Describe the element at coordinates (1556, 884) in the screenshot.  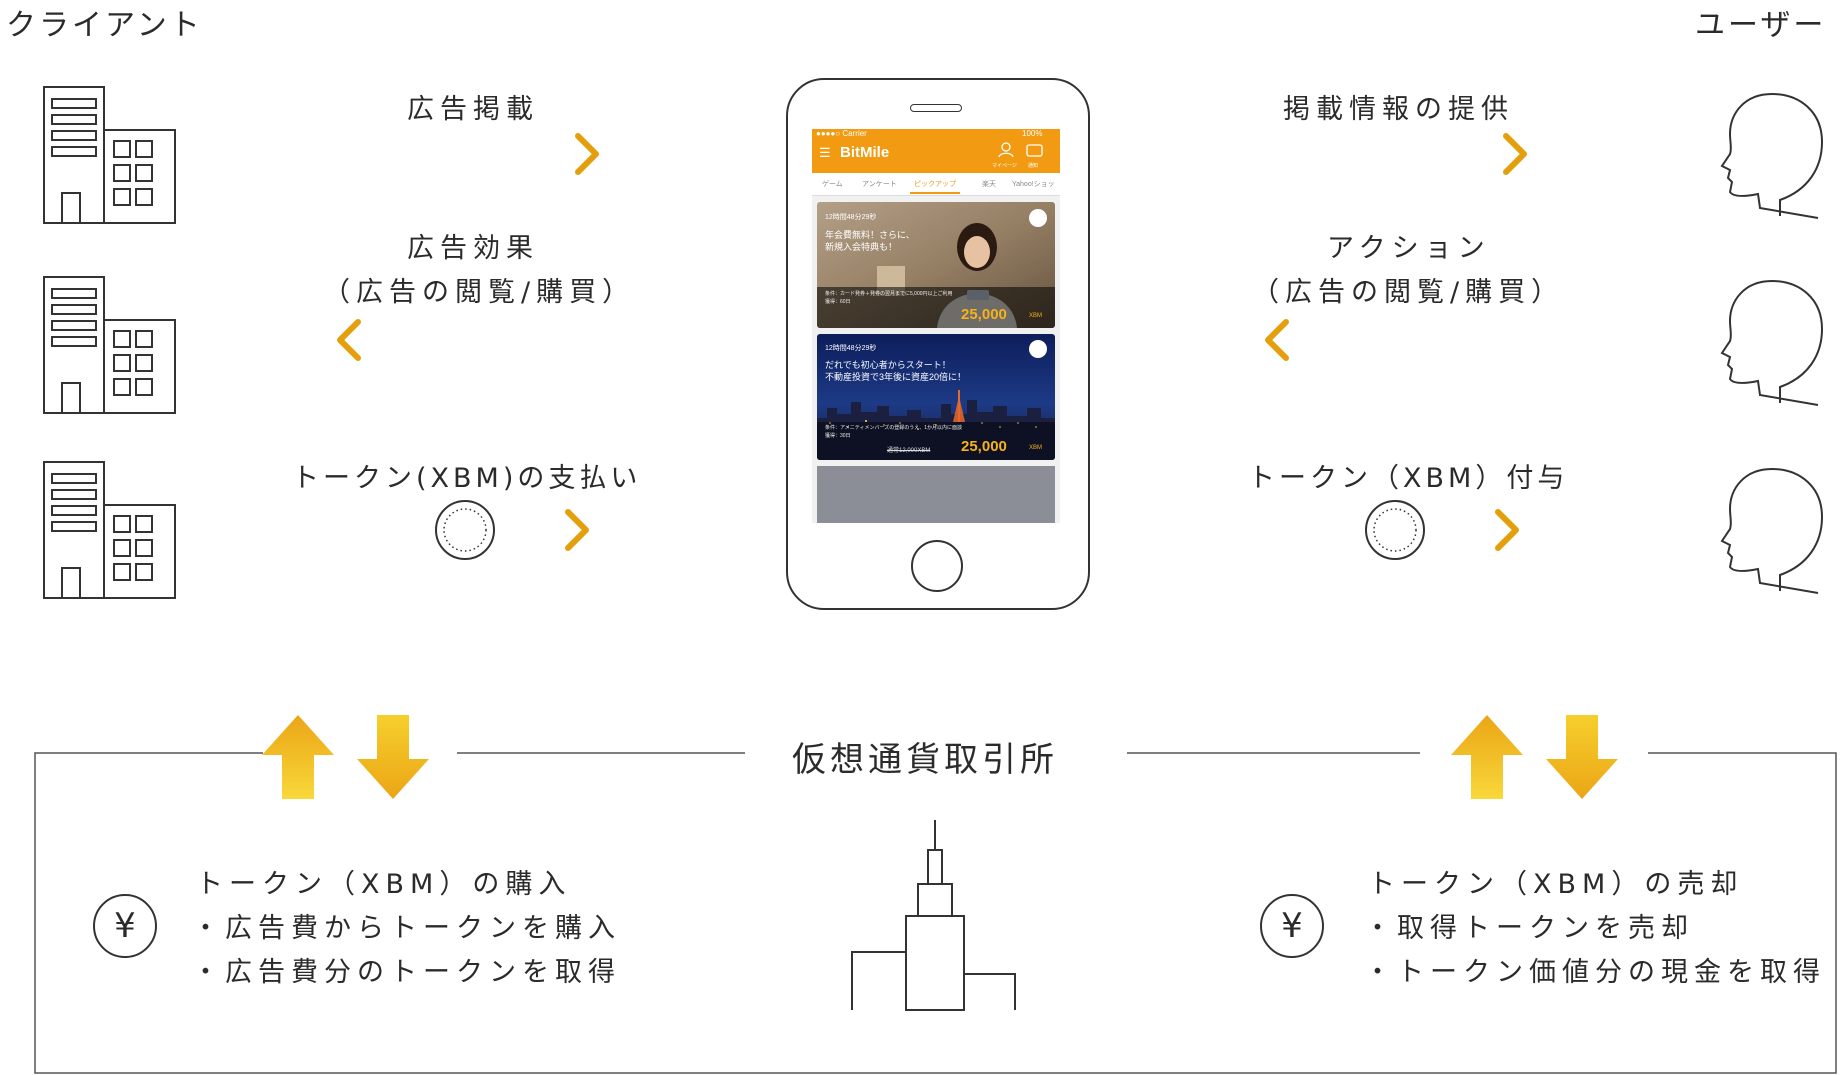
I see `sell-token-heading: トークン（XBM）の売却` at that location.